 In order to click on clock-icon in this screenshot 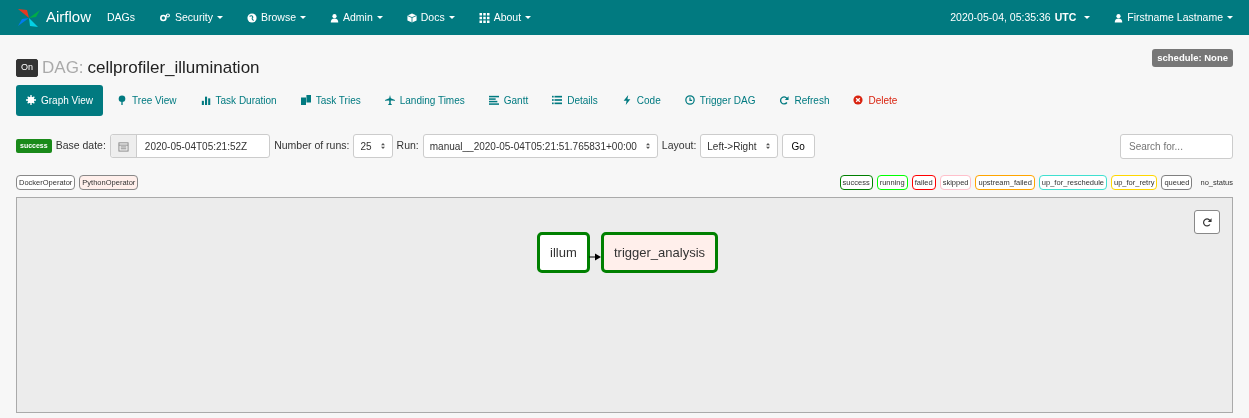, I will do `click(689, 100)`.